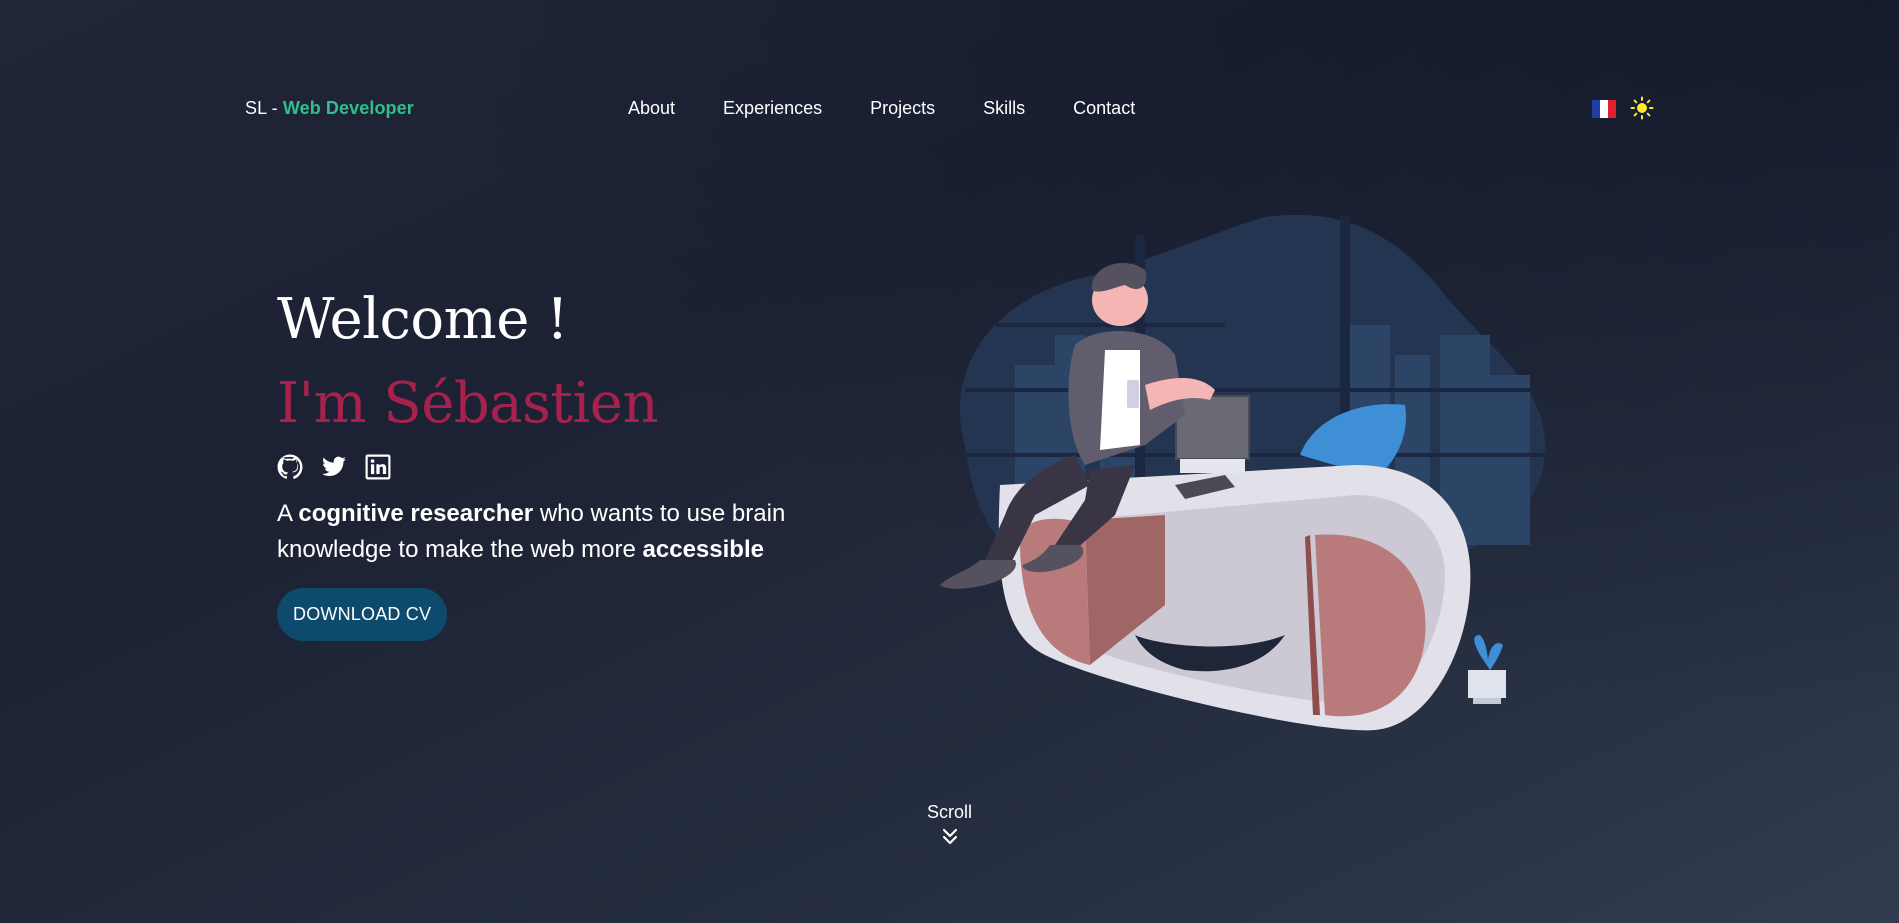  What do you see at coordinates (264, 108) in the screenshot?
I see `logo-prefix: SL -` at bounding box center [264, 108].